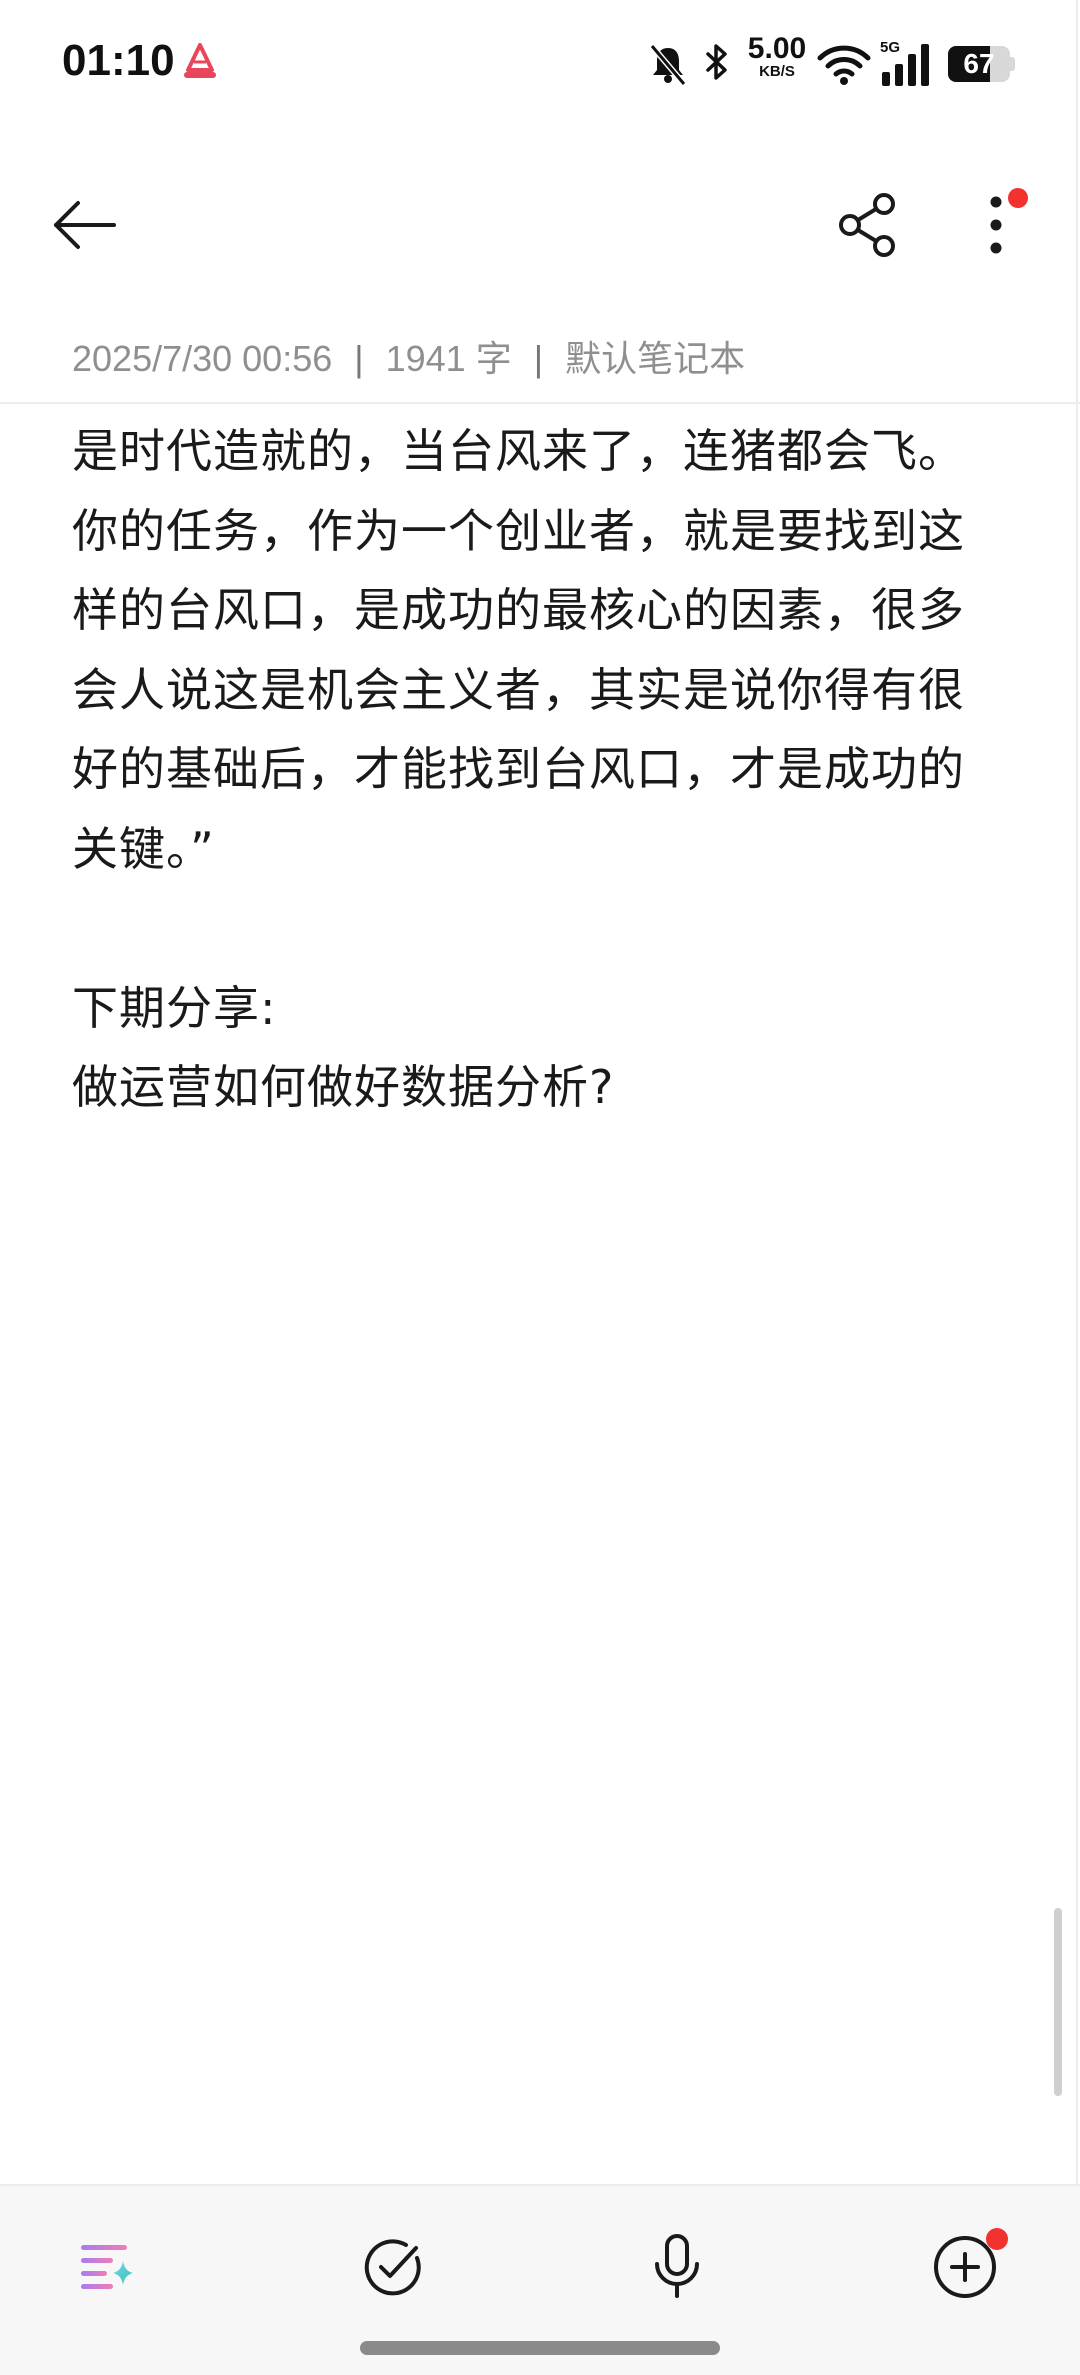 The width and height of the screenshot is (1080, 2375). What do you see at coordinates (518, 769) in the screenshot?
I see `note-line: 好的基础后，才能找到台风口，才是成功的` at bounding box center [518, 769].